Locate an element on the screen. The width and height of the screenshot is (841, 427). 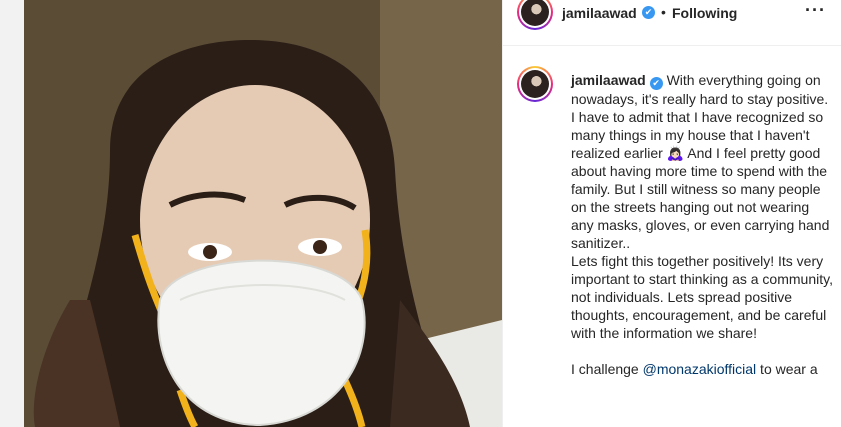
caption-verified-icon: ✔ is located at coordinates (656, 83).